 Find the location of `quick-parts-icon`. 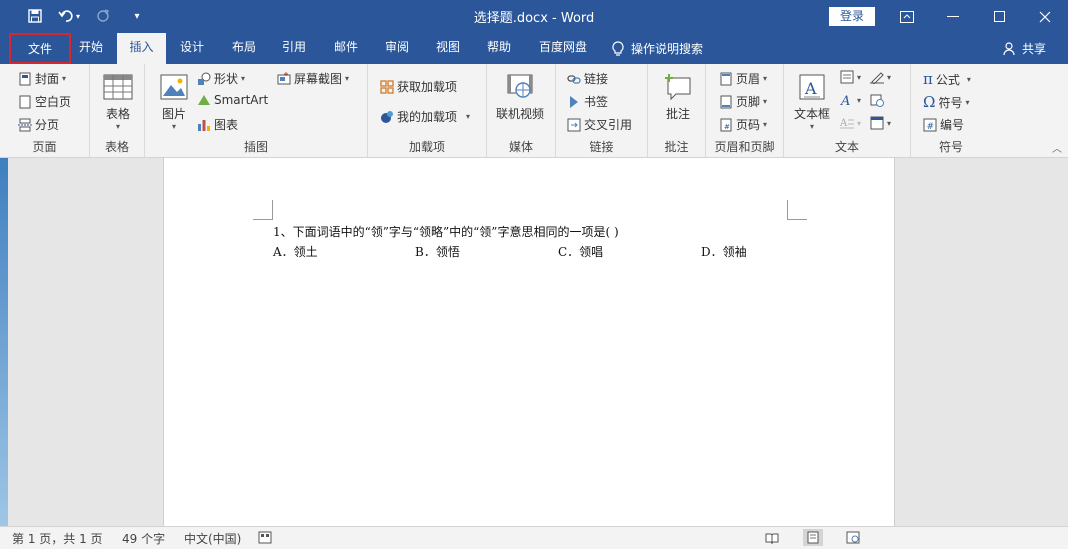

quick-parts-icon is located at coordinates (847, 77).